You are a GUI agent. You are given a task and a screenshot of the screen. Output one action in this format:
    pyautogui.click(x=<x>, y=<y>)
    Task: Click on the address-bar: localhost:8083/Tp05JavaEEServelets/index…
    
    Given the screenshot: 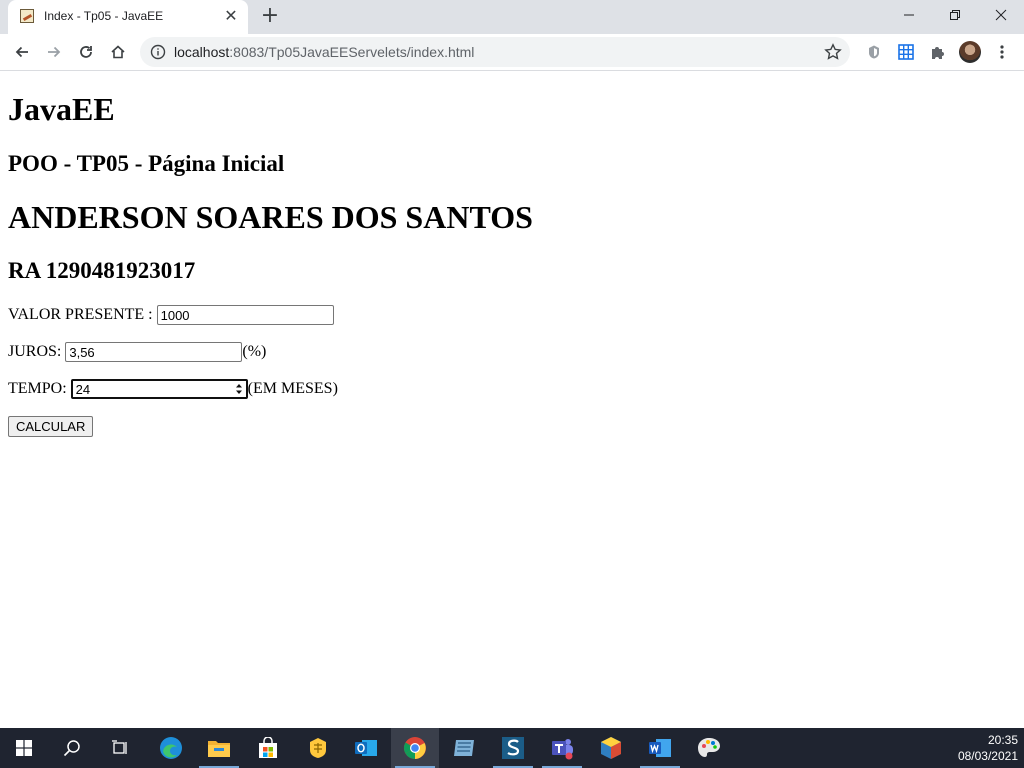 What is the action you would take?
    pyautogui.click(x=495, y=52)
    